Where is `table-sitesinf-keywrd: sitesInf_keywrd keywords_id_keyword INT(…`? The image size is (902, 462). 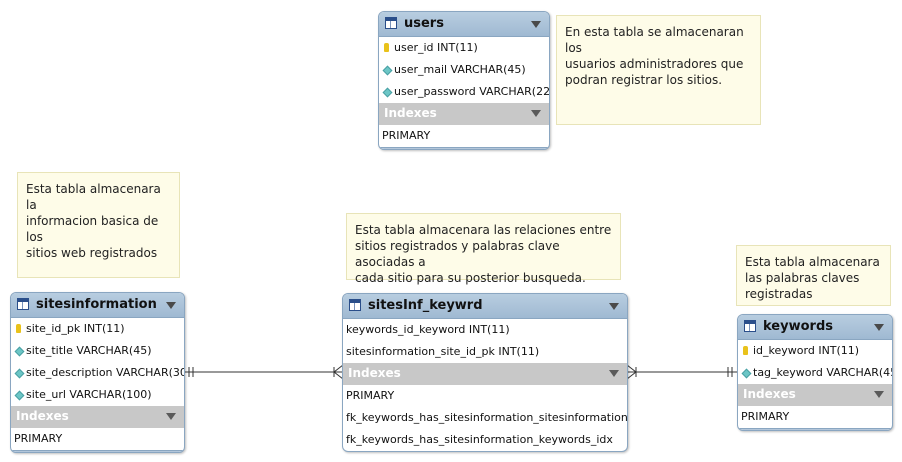
table-sitesinf-keywrd: sitesInf_keywrd keywords_id_keyword INT(… is located at coordinates (485, 372).